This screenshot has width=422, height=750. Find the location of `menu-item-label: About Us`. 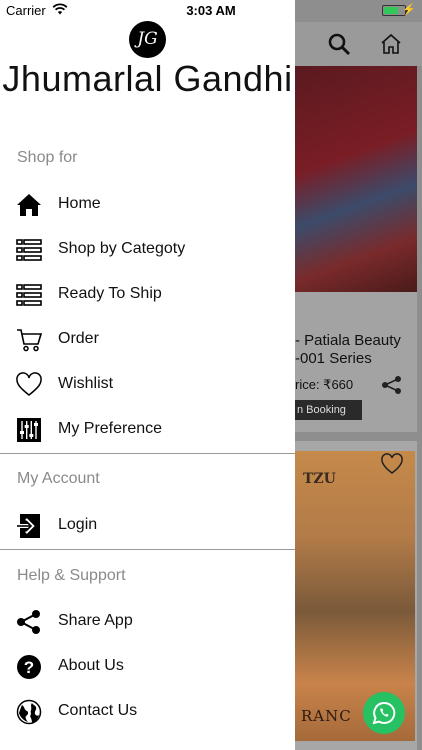

menu-item-label: About Us is located at coordinates (91, 665).